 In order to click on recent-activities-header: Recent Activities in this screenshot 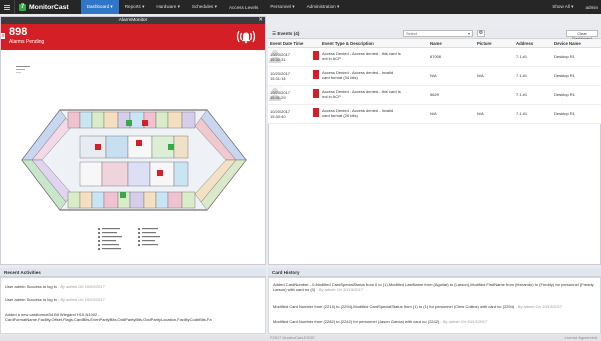, I will do `click(133, 272)`.